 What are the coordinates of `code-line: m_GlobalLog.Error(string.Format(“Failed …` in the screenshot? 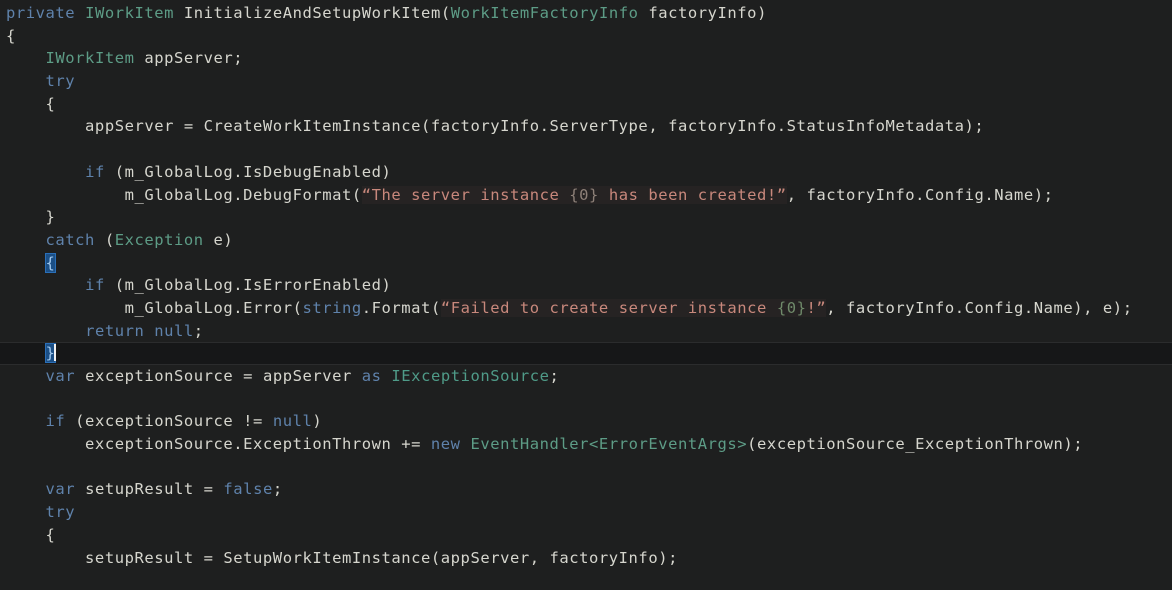 It's located at (586, 308).